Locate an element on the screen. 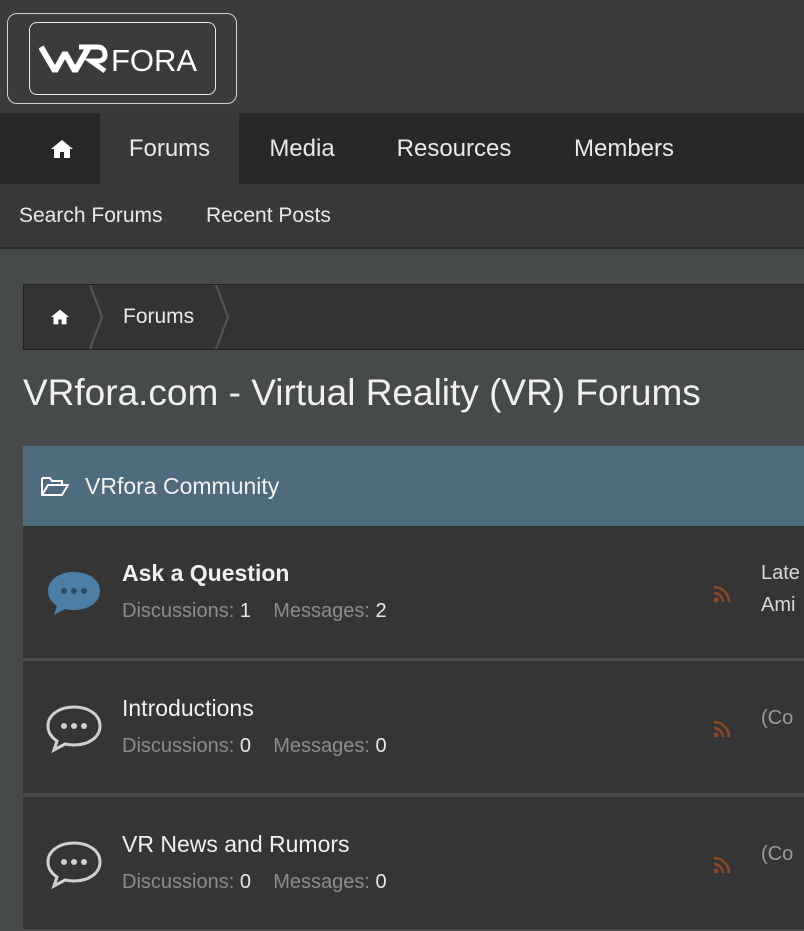 The height and width of the screenshot is (931, 804). forum-title: Ask a Question is located at coordinates (205, 573).